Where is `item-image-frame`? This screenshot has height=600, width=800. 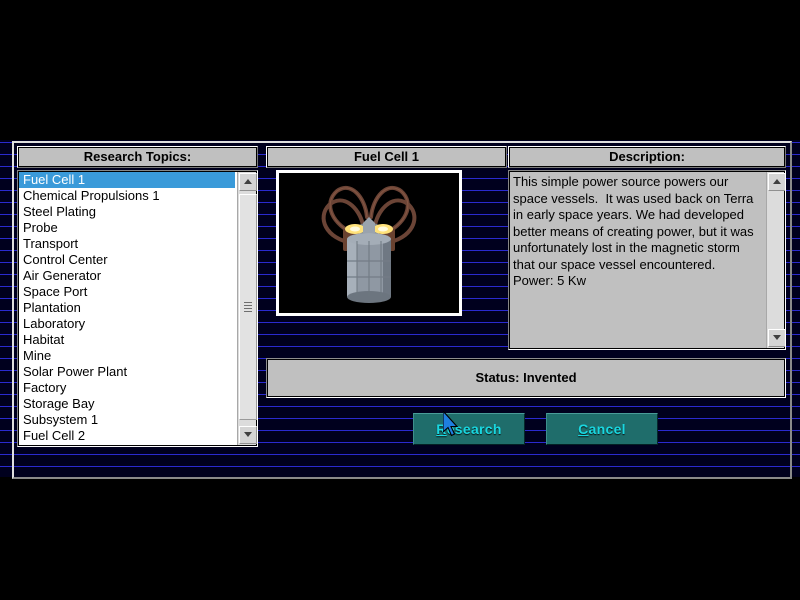
item-image-frame is located at coordinates (369, 243).